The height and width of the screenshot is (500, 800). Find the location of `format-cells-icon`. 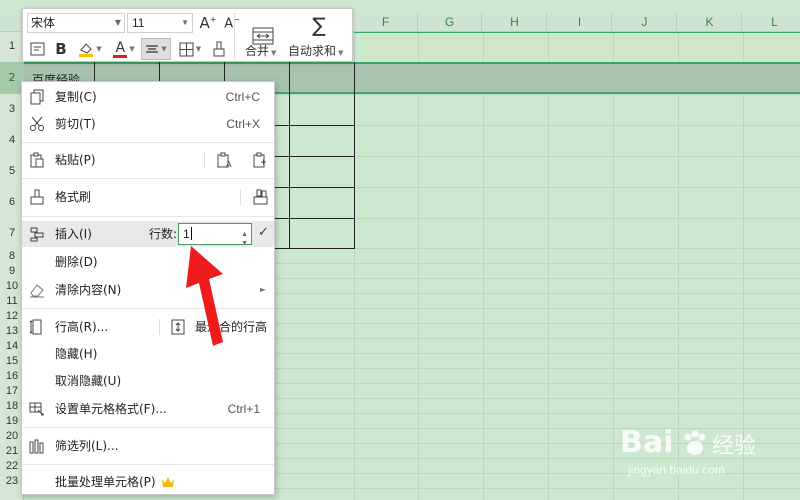

format-cells-icon is located at coordinates (36, 409).